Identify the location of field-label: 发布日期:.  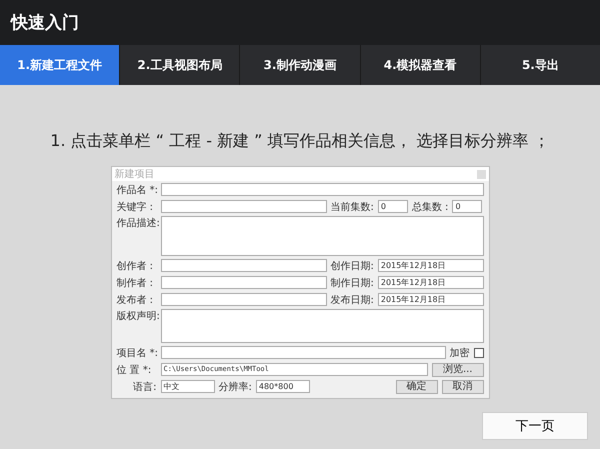
(352, 300).